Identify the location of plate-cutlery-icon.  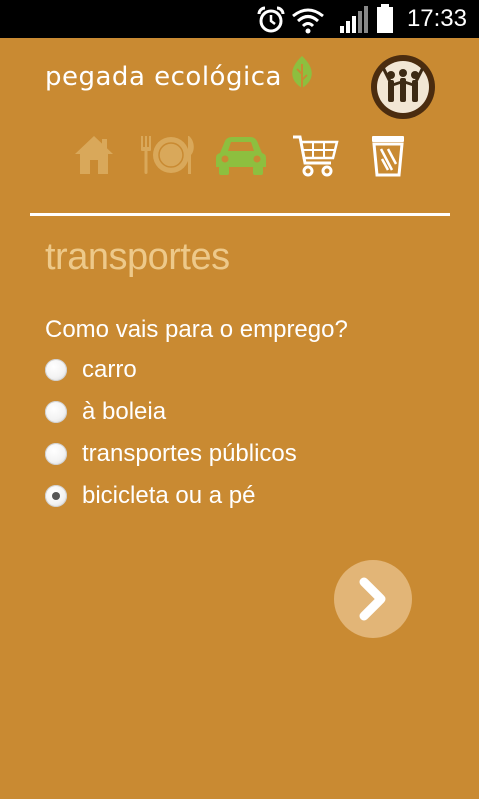
(167, 155).